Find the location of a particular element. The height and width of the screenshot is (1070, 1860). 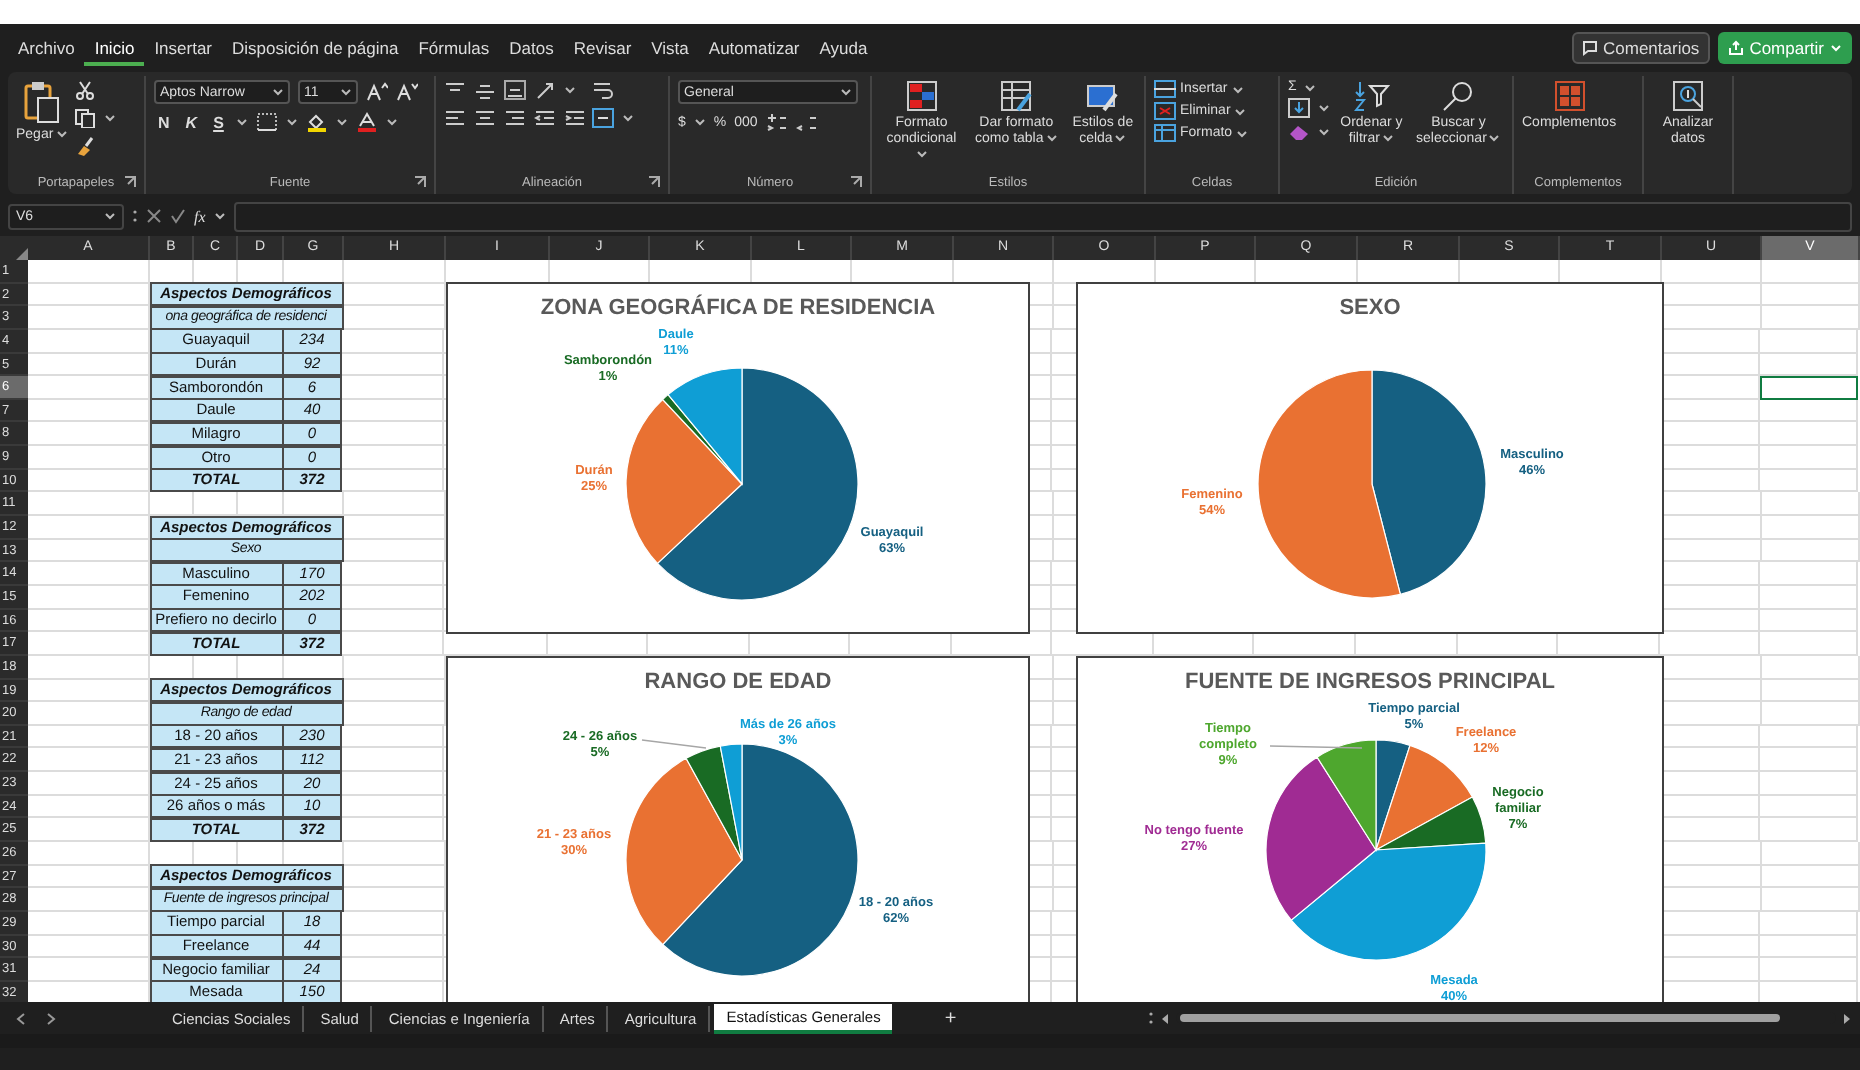

fill-color-icon is located at coordinates (316, 122).